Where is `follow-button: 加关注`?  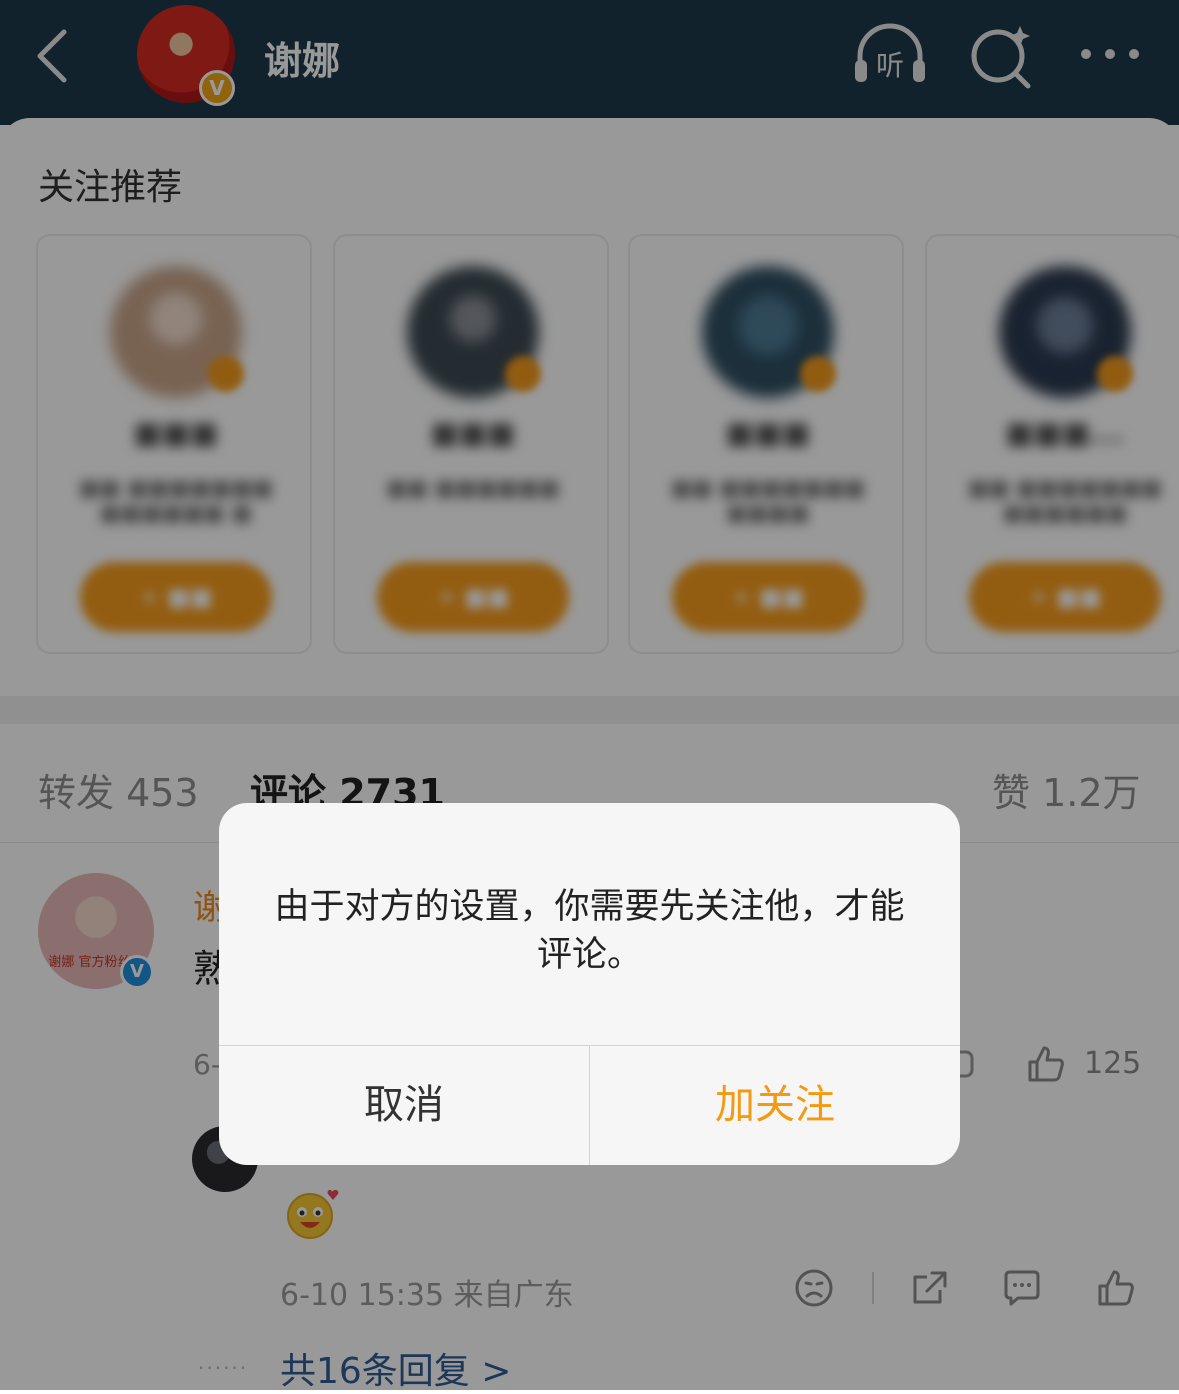
follow-button: 加关注 is located at coordinates (775, 1105).